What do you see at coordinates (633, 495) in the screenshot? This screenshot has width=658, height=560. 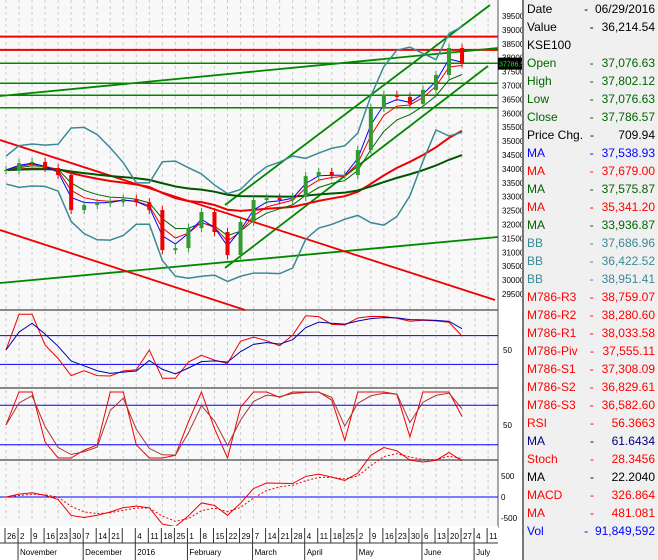 I see `info-value: 326.864` at bounding box center [633, 495].